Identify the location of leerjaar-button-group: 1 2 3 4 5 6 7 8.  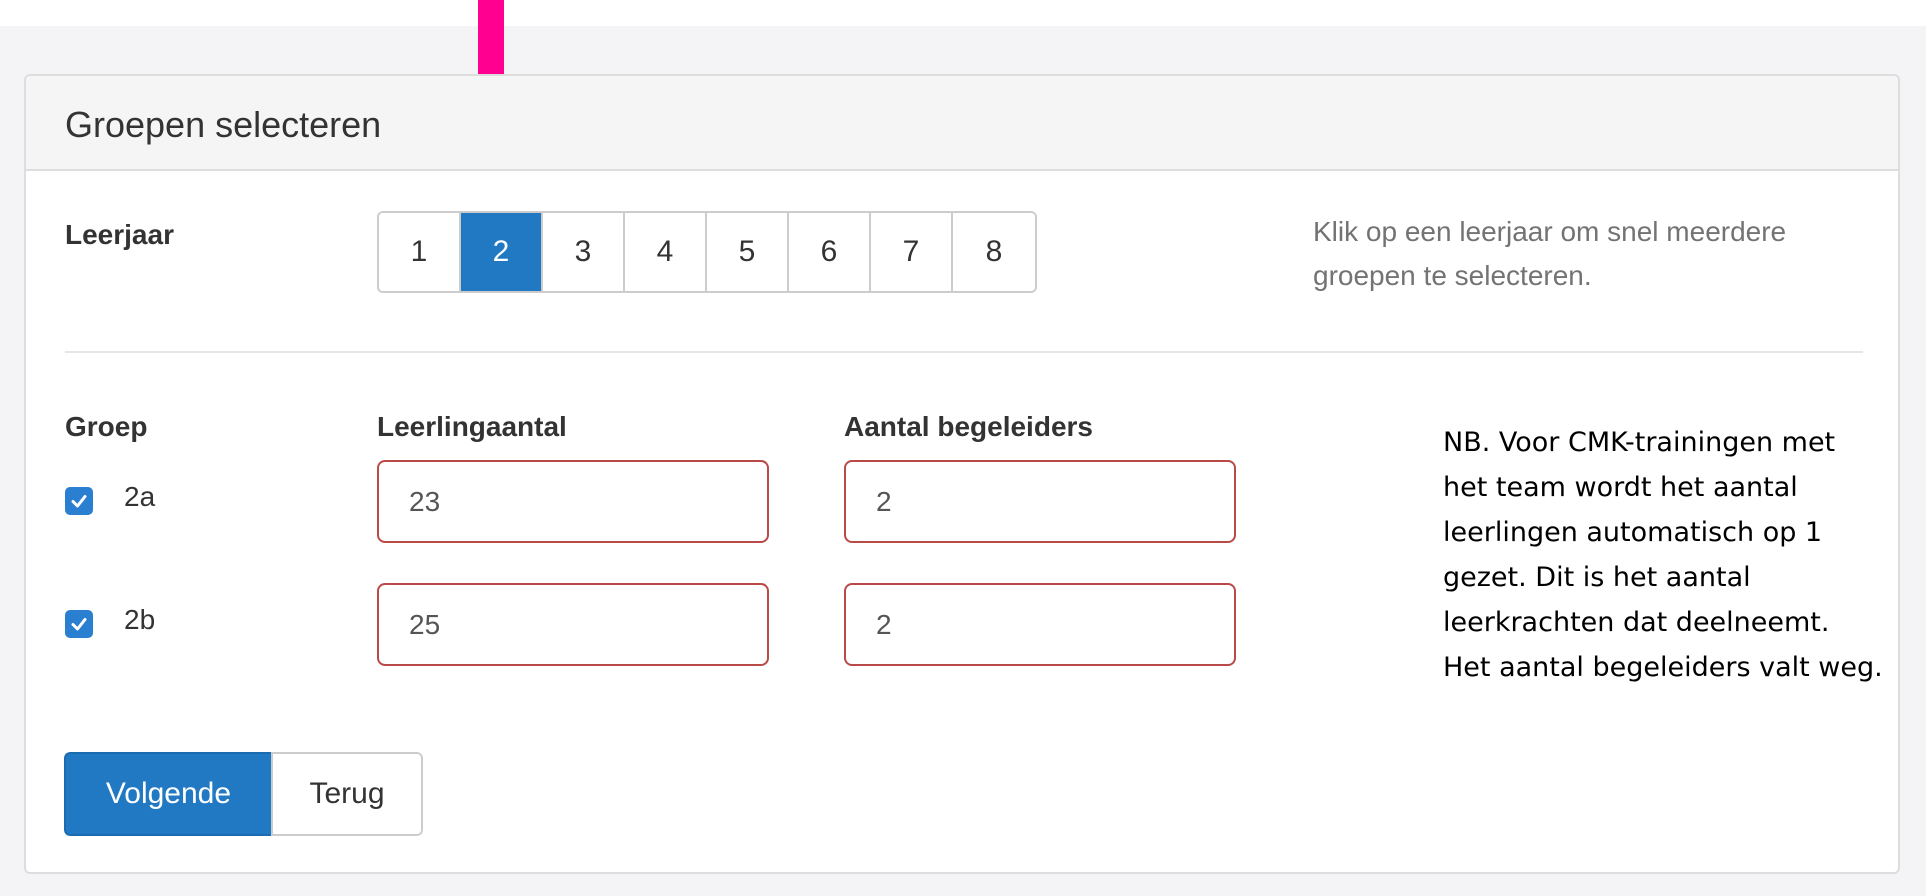
(707, 252).